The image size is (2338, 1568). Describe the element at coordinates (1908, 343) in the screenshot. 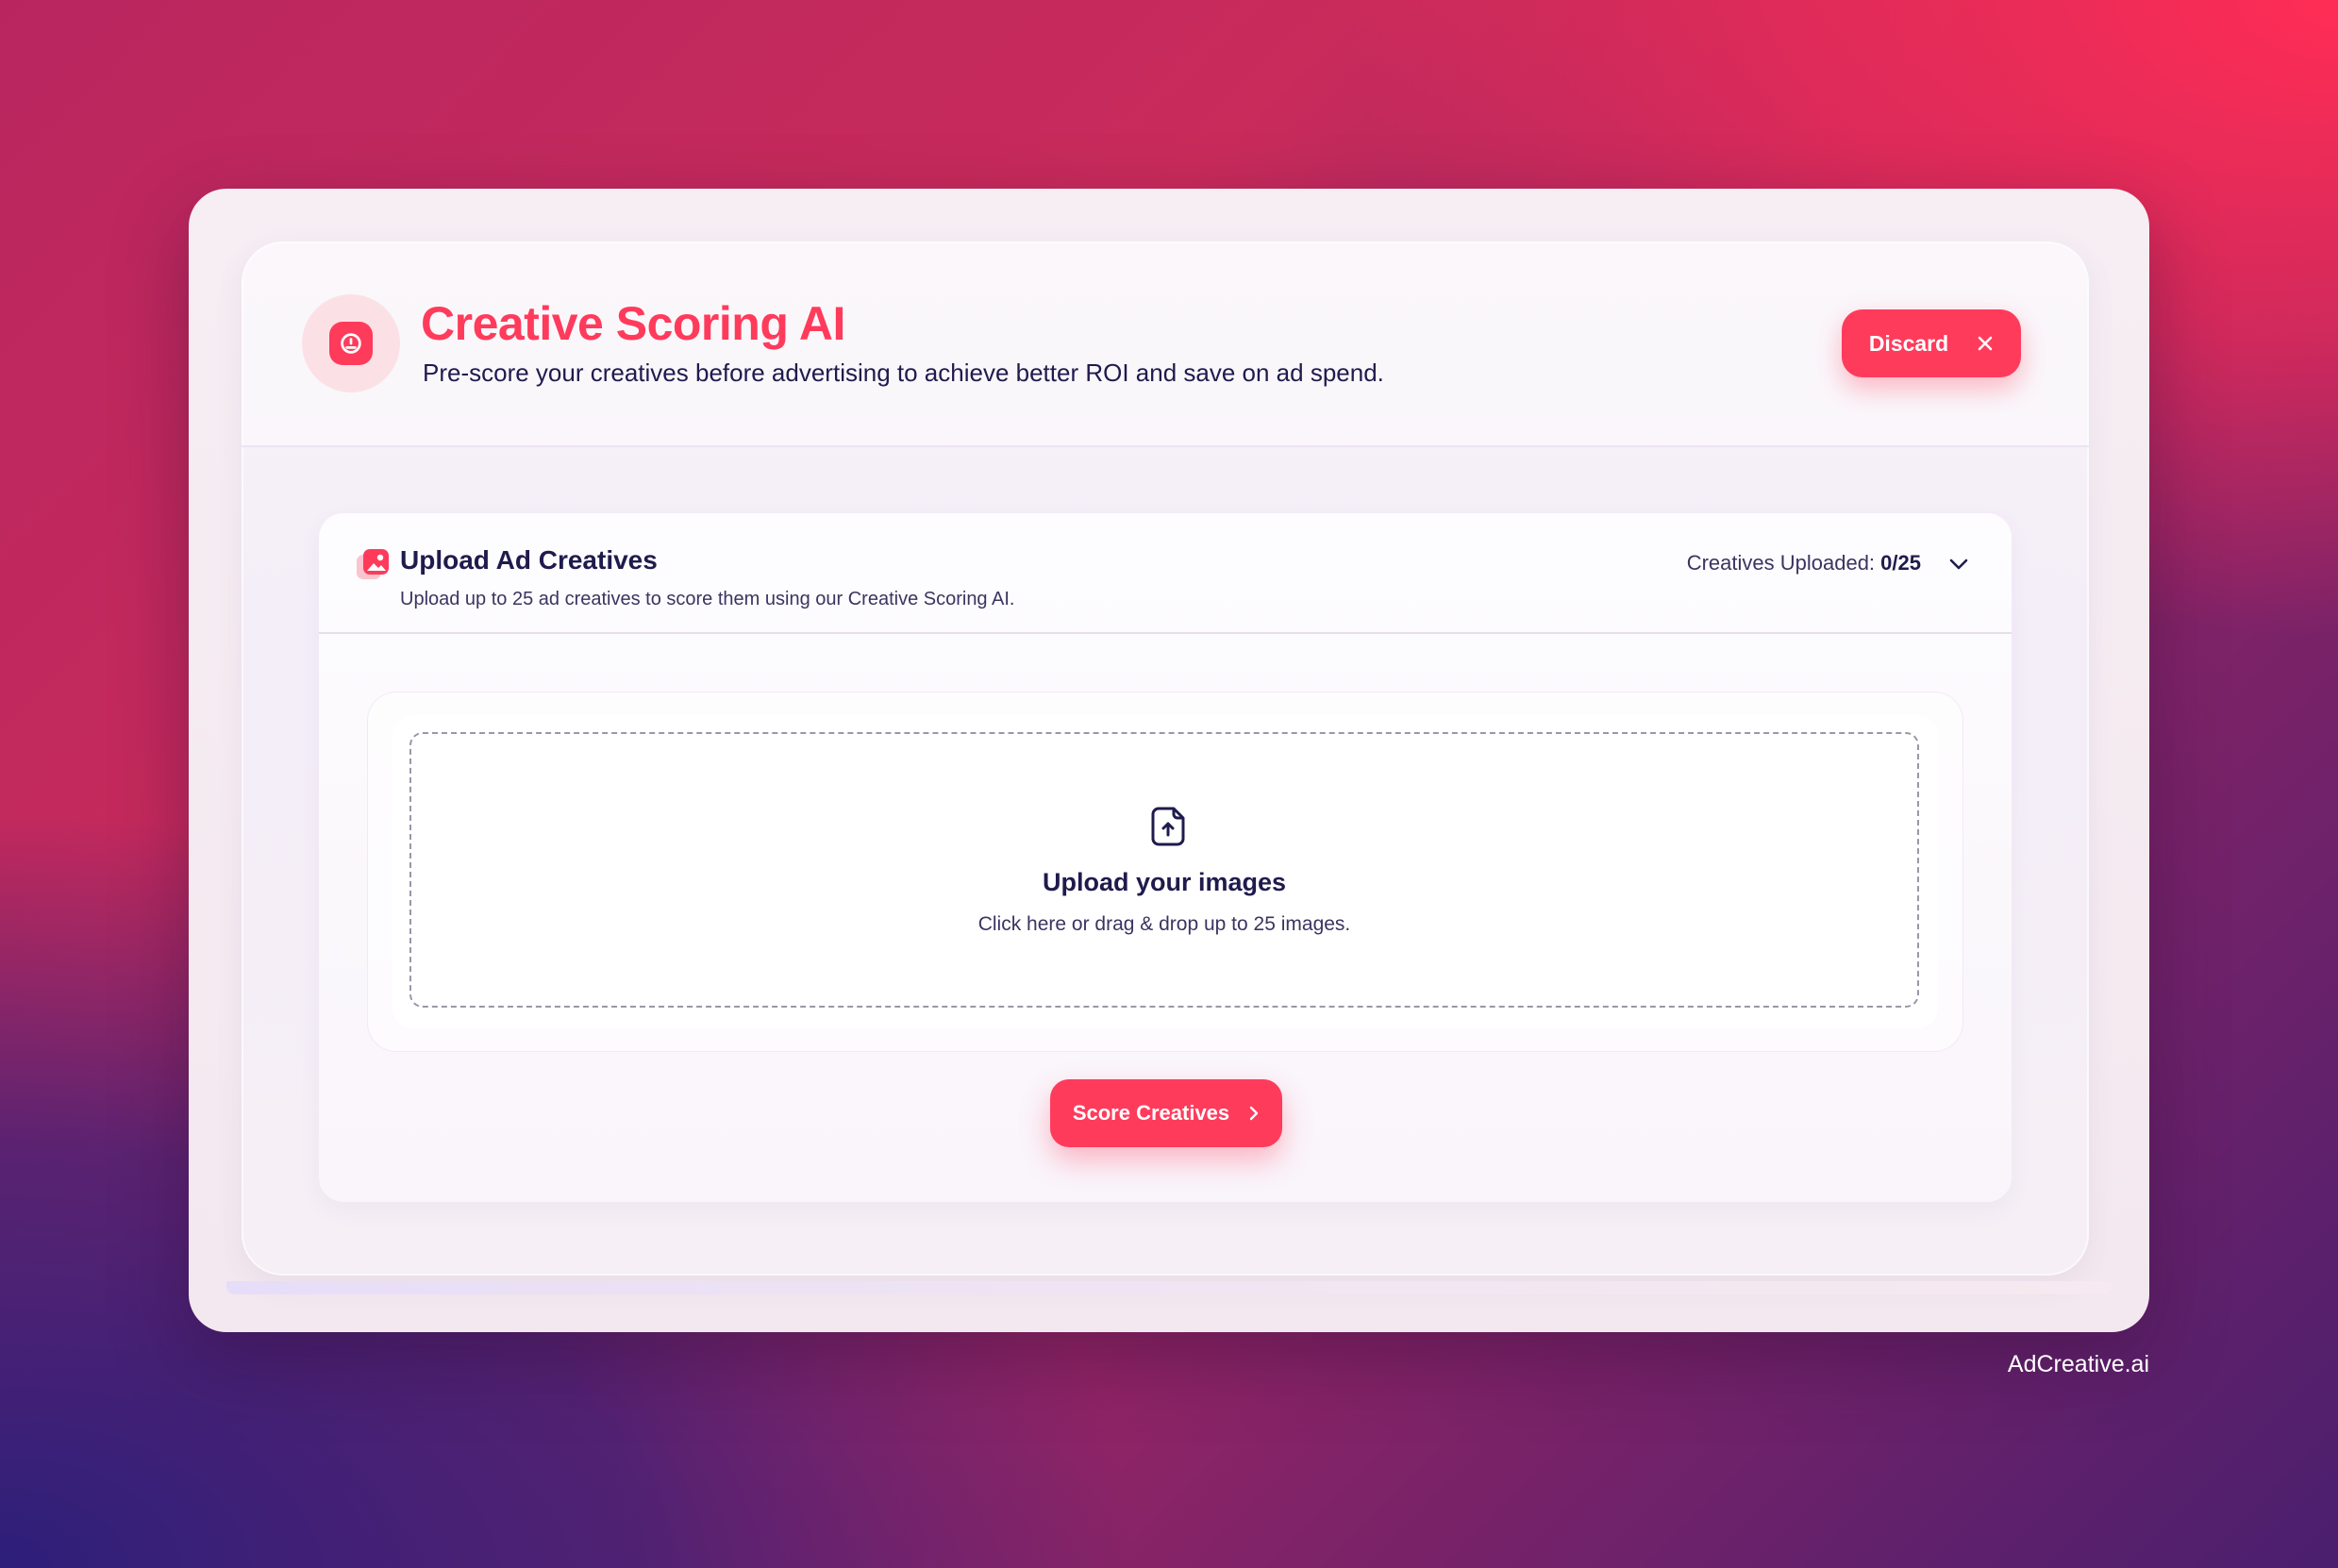

I see `discard-button-label: Discard` at that location.